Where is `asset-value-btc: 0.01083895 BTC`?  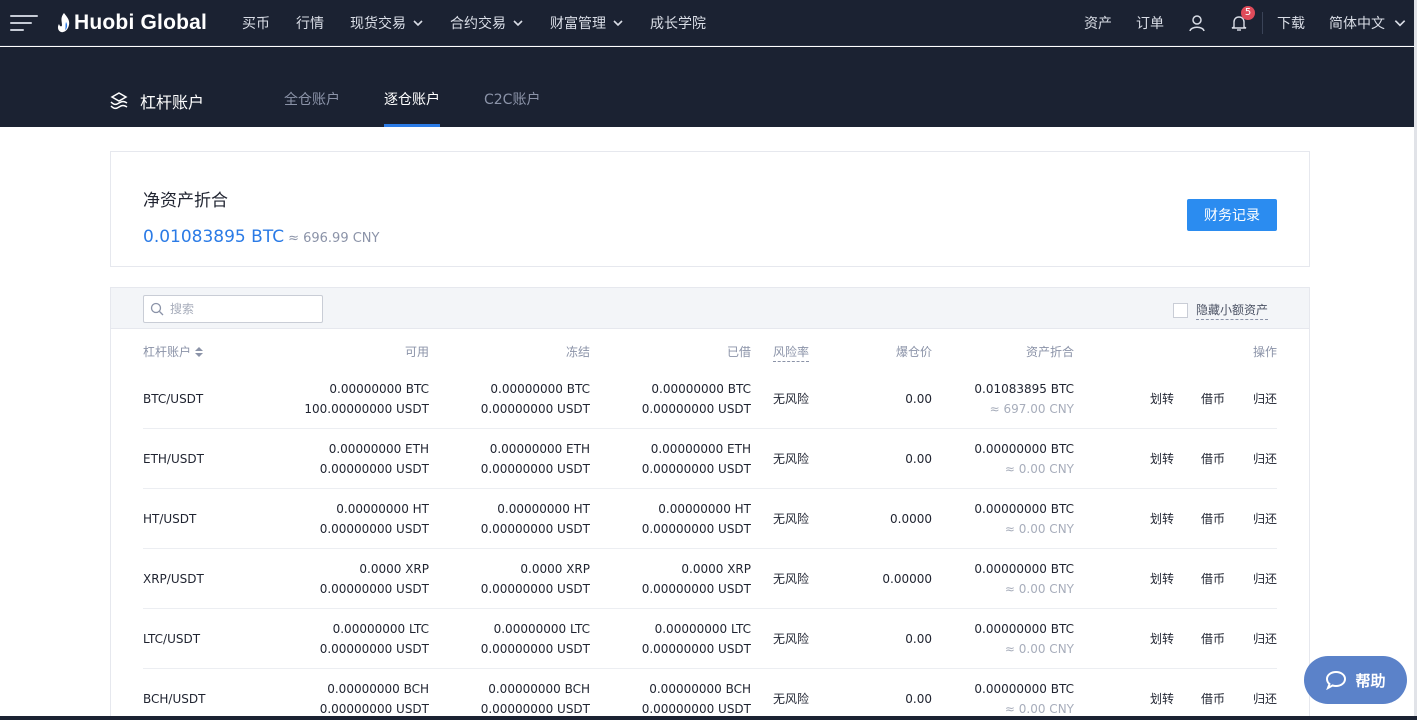 asset-value-btc: 0.01083895 BTC is located at coordinates (1024, 389).